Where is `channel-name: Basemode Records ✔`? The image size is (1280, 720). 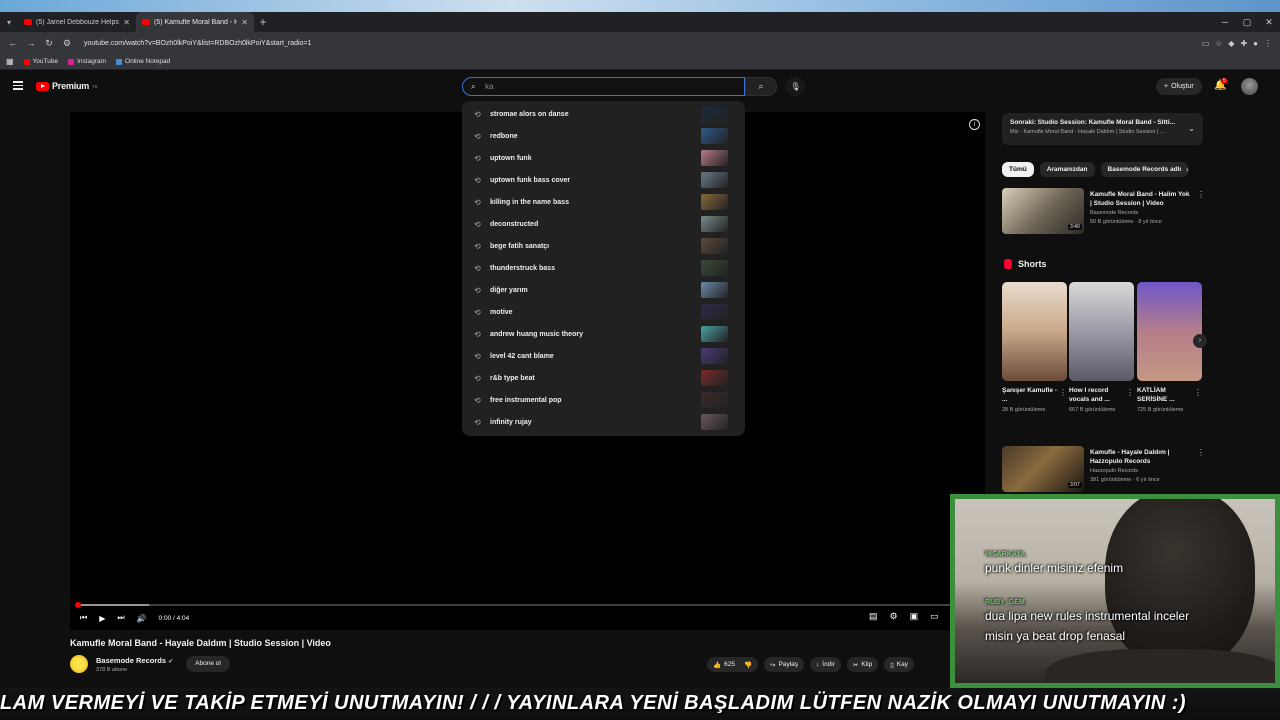 channel-name: Basemode Records ✔ is located at coordinates (134, 660).